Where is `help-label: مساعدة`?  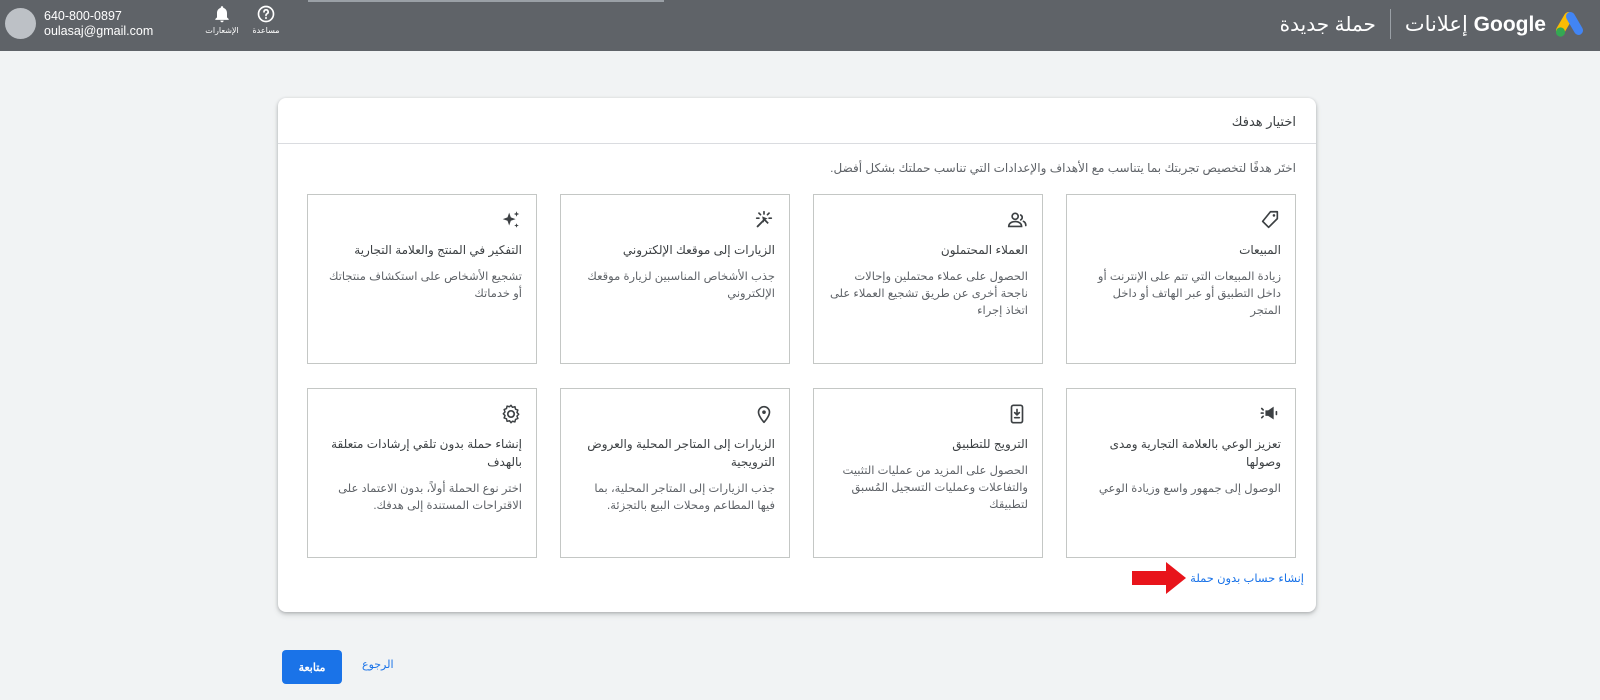
help-label: مساعدة is located at coordinates (266, 30).